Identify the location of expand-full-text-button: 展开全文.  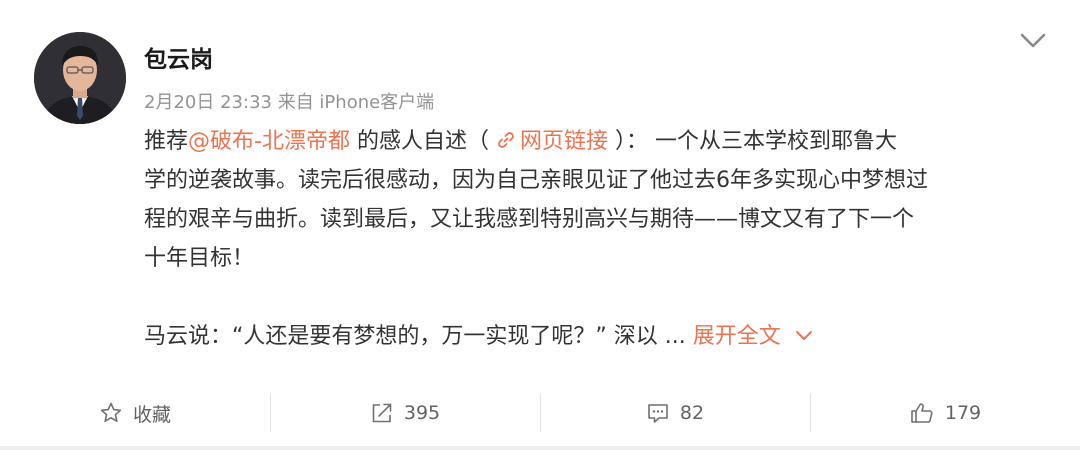
(753, 336).